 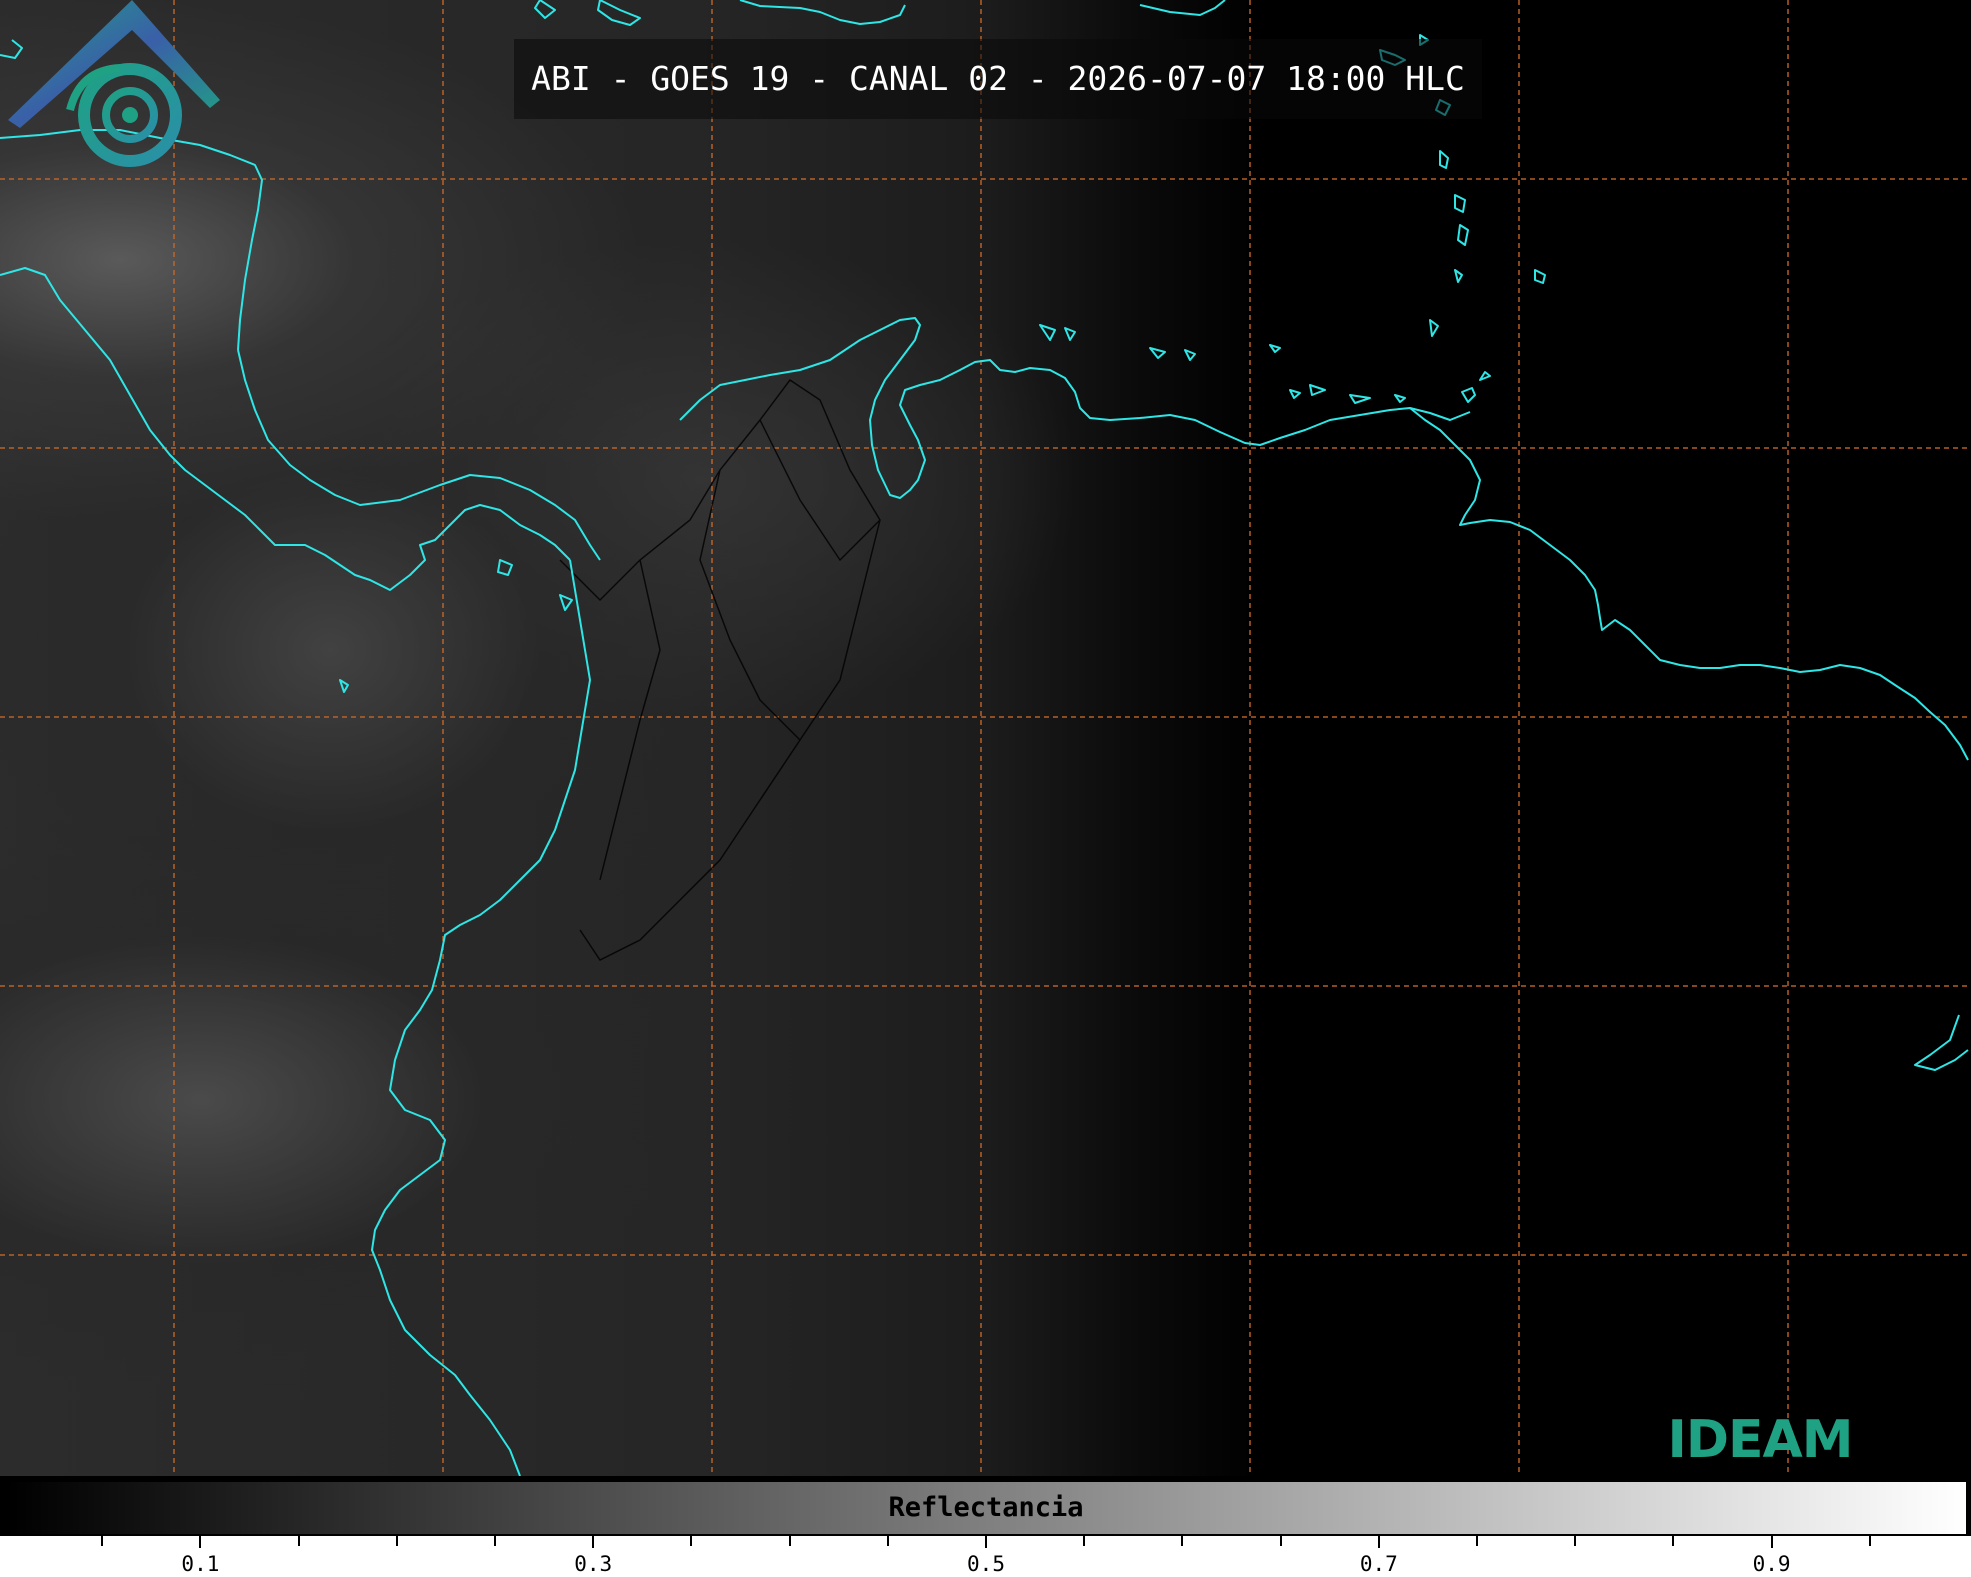 I want to click on colorbar-tick-label: 0.7, so click(x=1378, y=1564).